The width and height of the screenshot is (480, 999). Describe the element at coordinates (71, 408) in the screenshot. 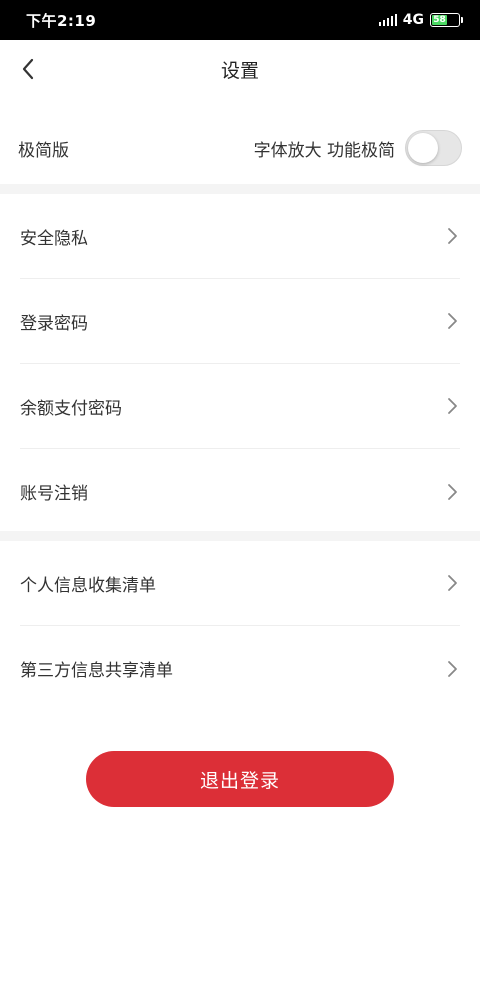

I see `settings-item-label: 余额支付密码` at that location.